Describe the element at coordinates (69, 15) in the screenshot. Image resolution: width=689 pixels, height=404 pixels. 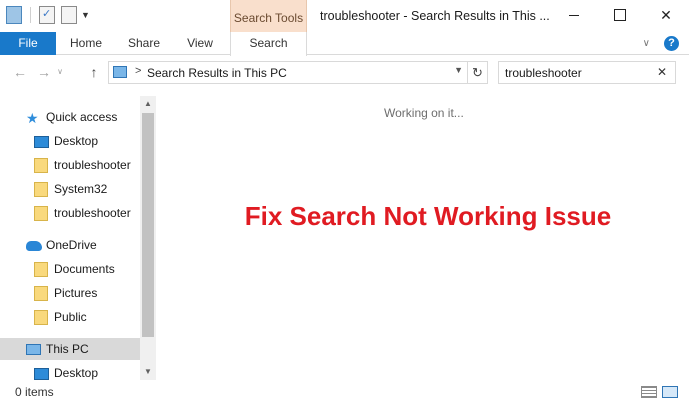
I see `new-folder-icon` at that location.